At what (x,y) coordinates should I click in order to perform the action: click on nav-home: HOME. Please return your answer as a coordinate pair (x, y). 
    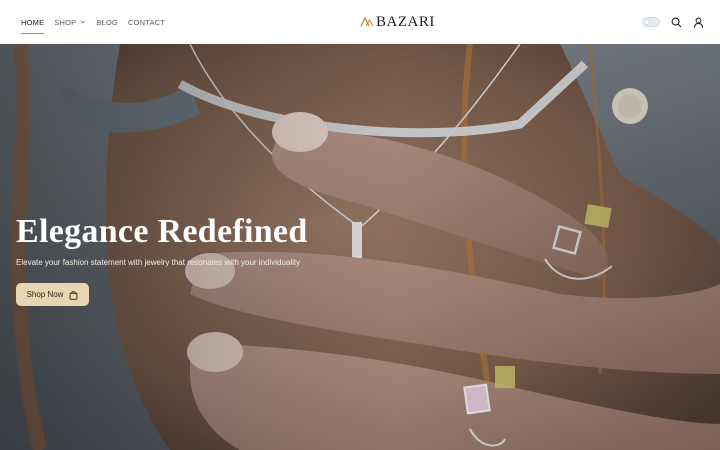
    Looking at the image, I should click on (33, 22).